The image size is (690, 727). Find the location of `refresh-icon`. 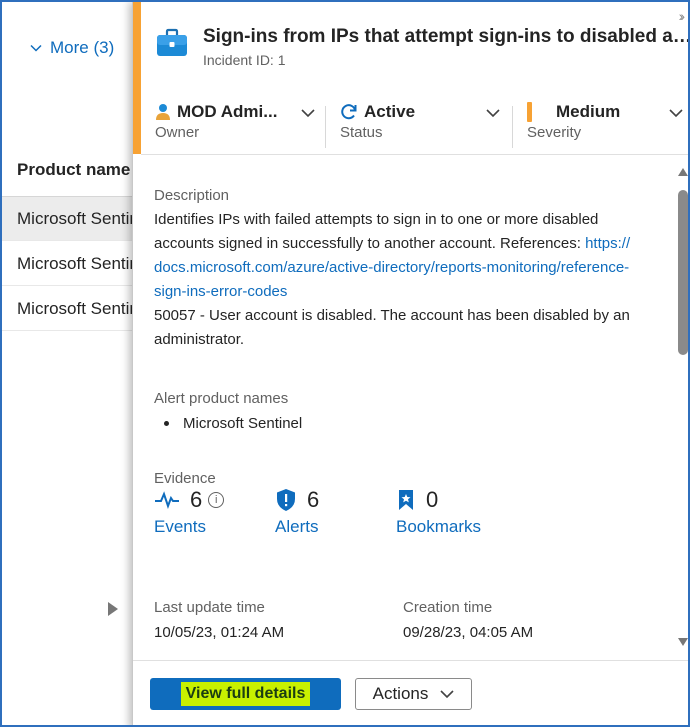

refresh-icon is located at coordinates (349, 112).